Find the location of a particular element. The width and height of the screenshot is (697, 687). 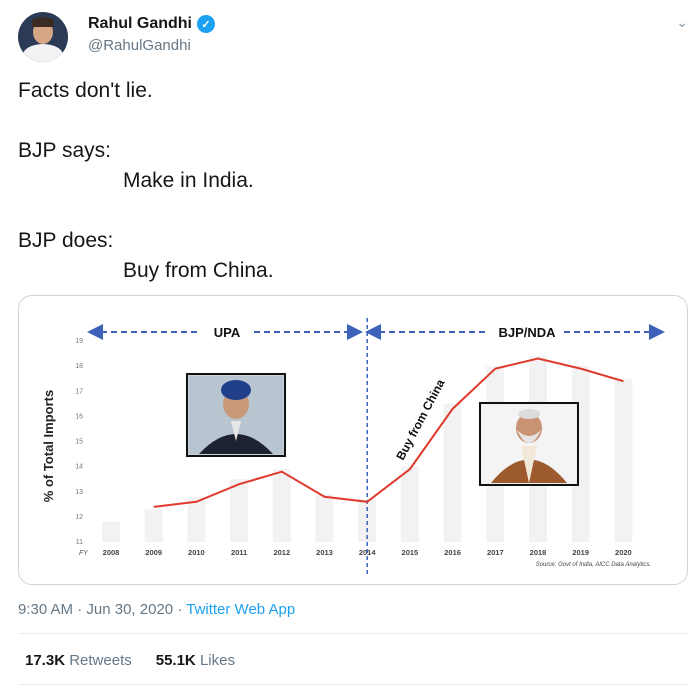

engagement-stats: 17.3K Retweets 55.1K Likes is located at coordinates (130, 660).